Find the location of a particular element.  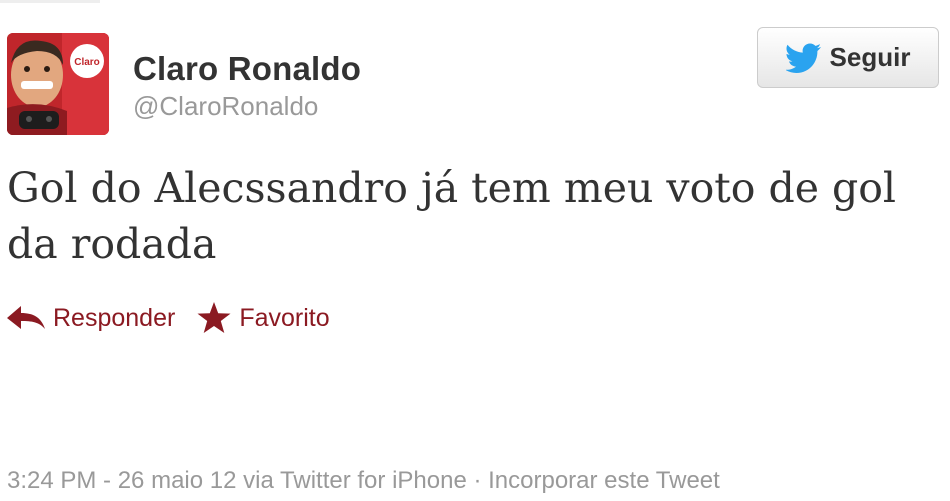

tweet-timestamp: 3:24 PM - 26 maio 12 is located at coordinates (121, 480).